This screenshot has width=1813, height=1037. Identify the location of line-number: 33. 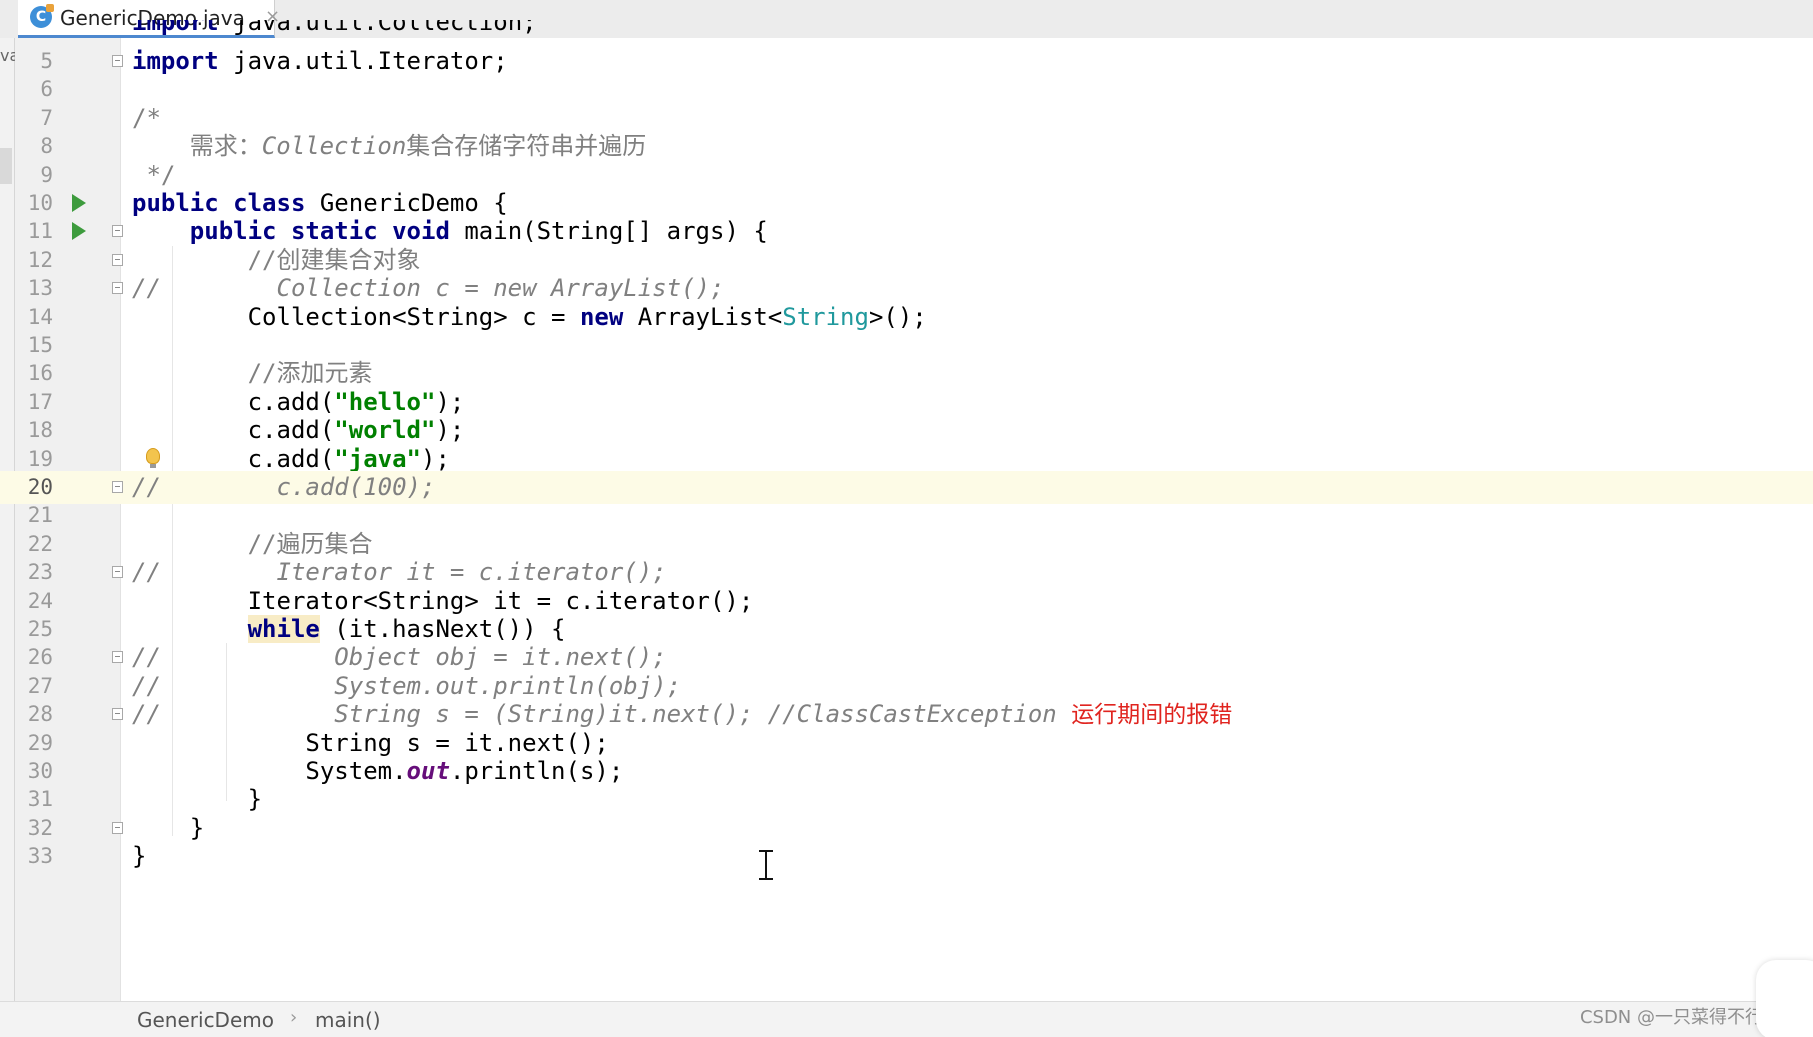
(34, 856).